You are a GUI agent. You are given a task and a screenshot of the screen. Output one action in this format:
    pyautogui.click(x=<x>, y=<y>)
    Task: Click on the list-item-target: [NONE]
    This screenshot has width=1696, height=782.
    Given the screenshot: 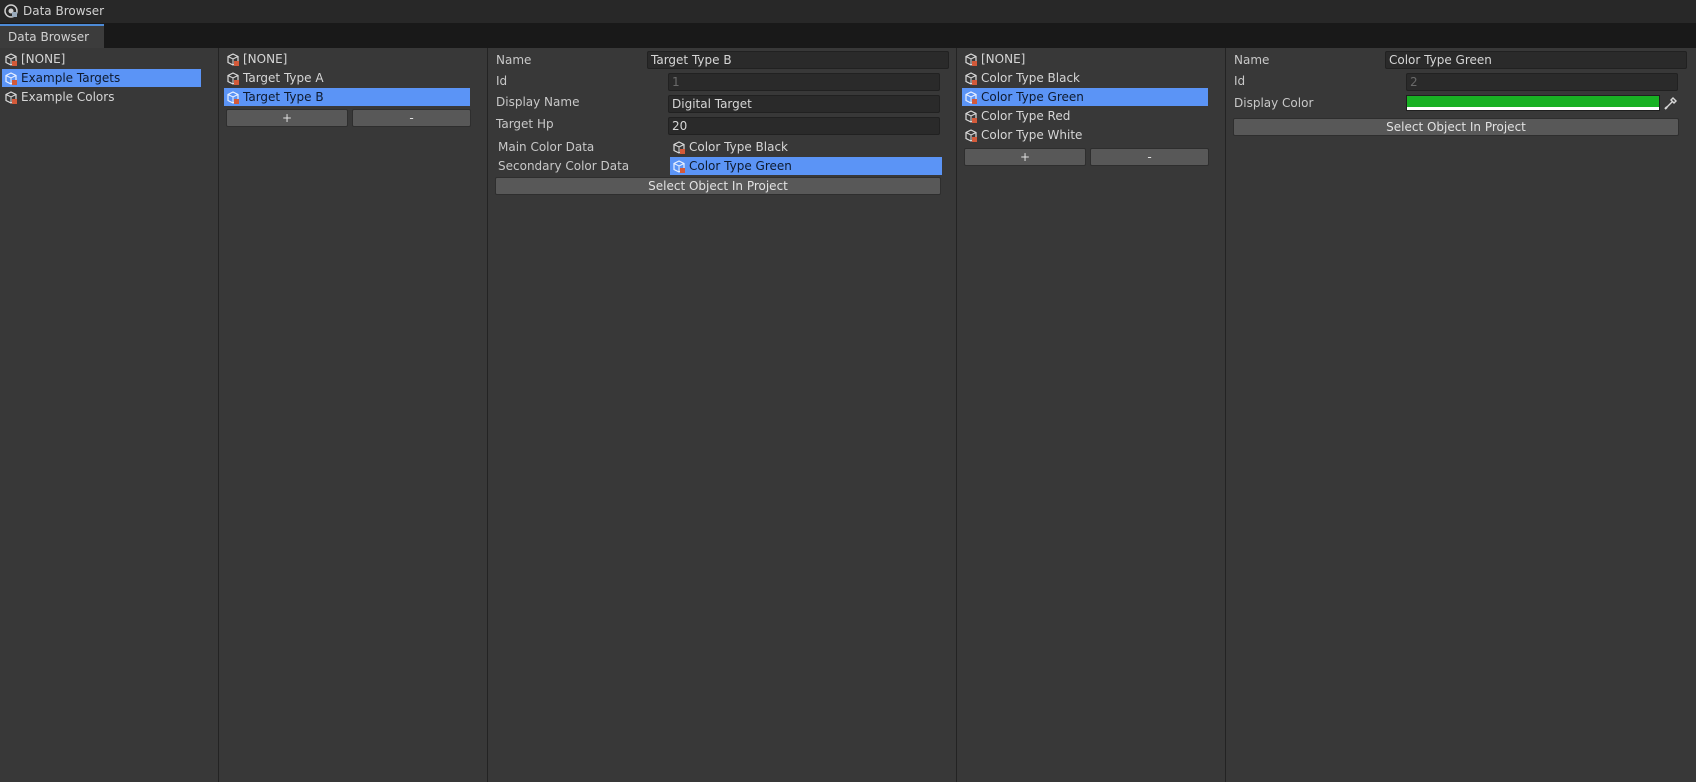 What is the action you would take?
    pyautogui.click(x=347, y=59)
    